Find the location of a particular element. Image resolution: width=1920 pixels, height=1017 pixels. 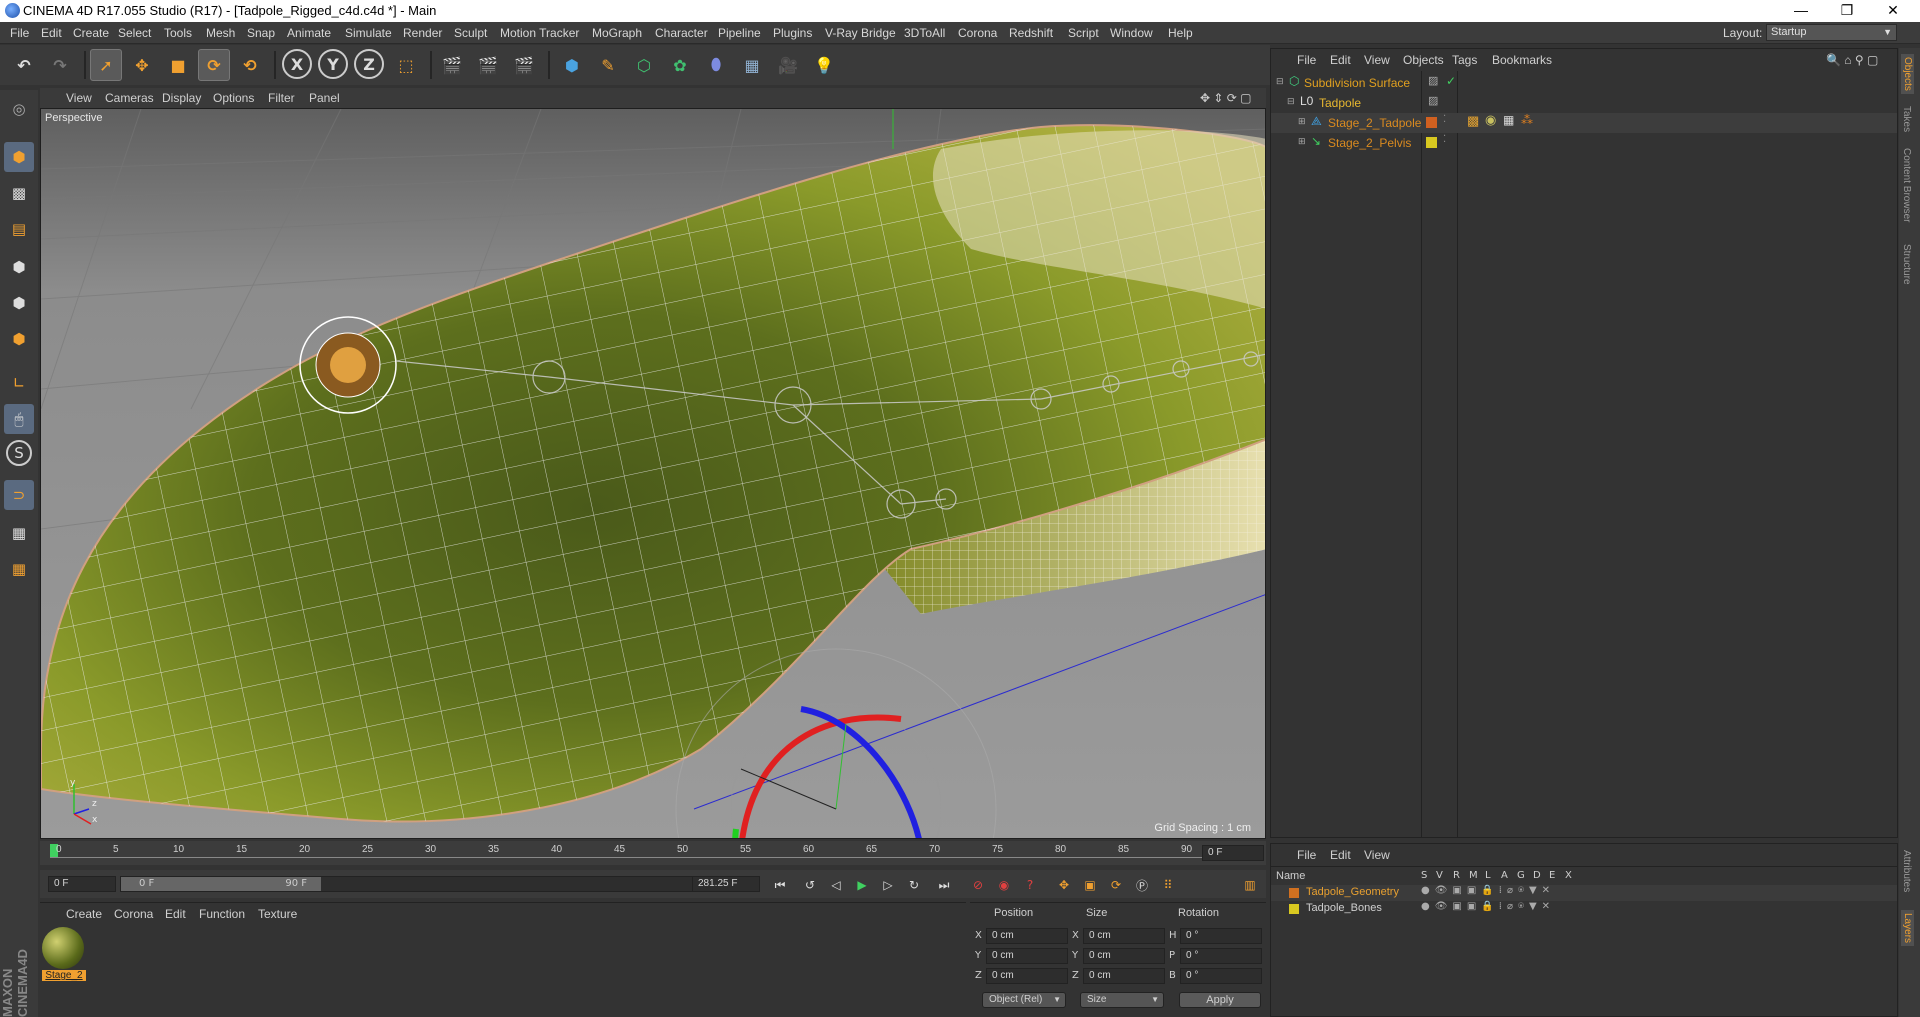

object-row-stage-2-pelvis: ⊞ ↘ Stage_2_Pelvis ⁚ is located at coordinates (1584, 143).